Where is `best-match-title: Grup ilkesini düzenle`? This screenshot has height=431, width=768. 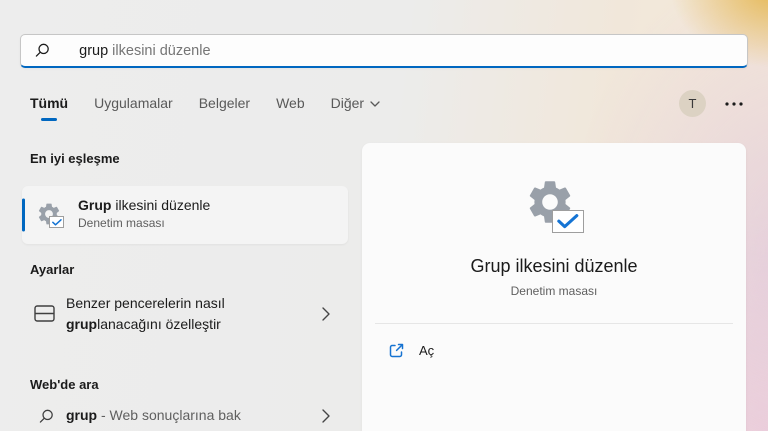 best-match-title: Grup ilkesini düzenle is located at coordinates (144, 205).